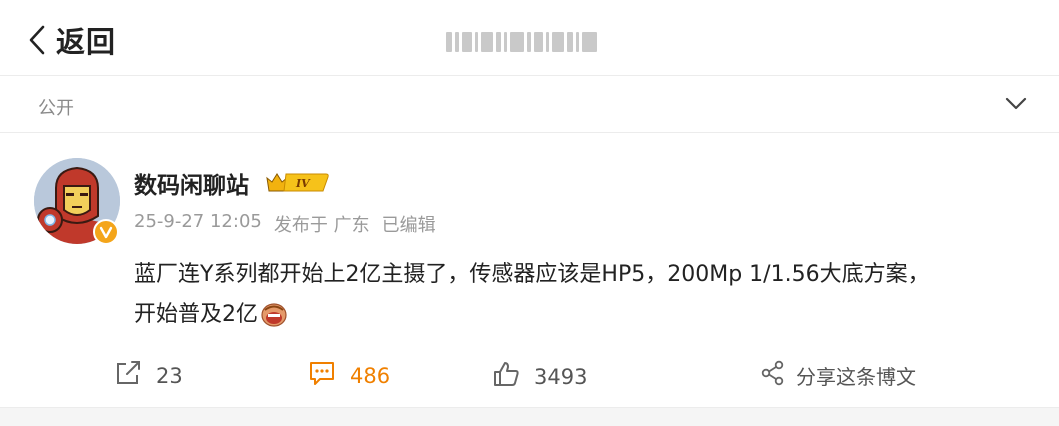 This screenshot has height=426, width=1059. What do you see at coordinates (148, 375) in the screenshot?
I see `repost-button: 23` at bounding box center [148, 375].